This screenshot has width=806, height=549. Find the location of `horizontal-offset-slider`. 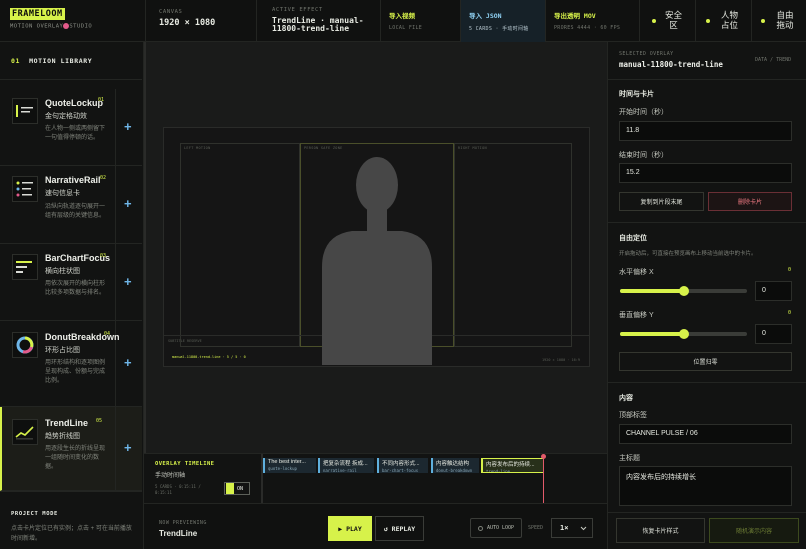

horizontal-offset-slider is located at coordinates (683, 291).